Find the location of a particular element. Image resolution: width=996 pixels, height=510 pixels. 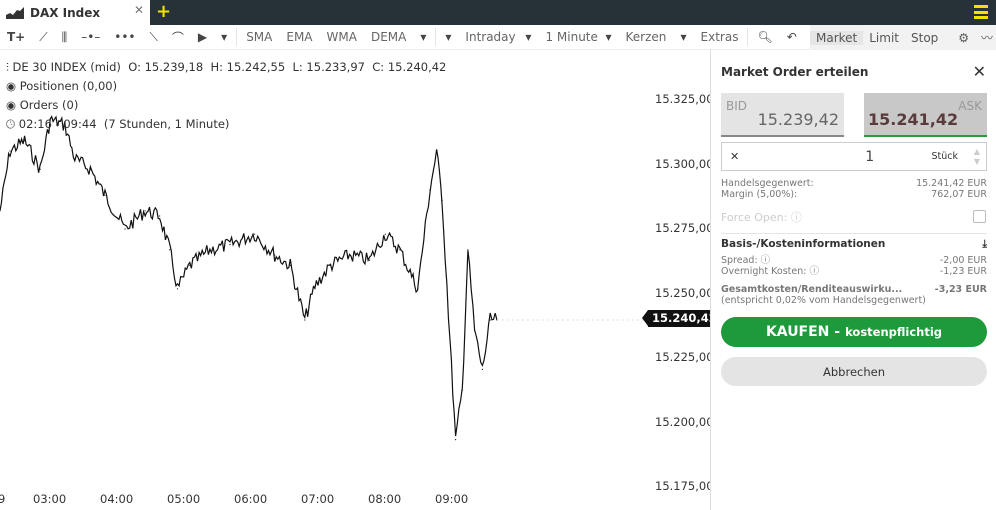

close-icon: ✕ is located at coordinates (979, 71).